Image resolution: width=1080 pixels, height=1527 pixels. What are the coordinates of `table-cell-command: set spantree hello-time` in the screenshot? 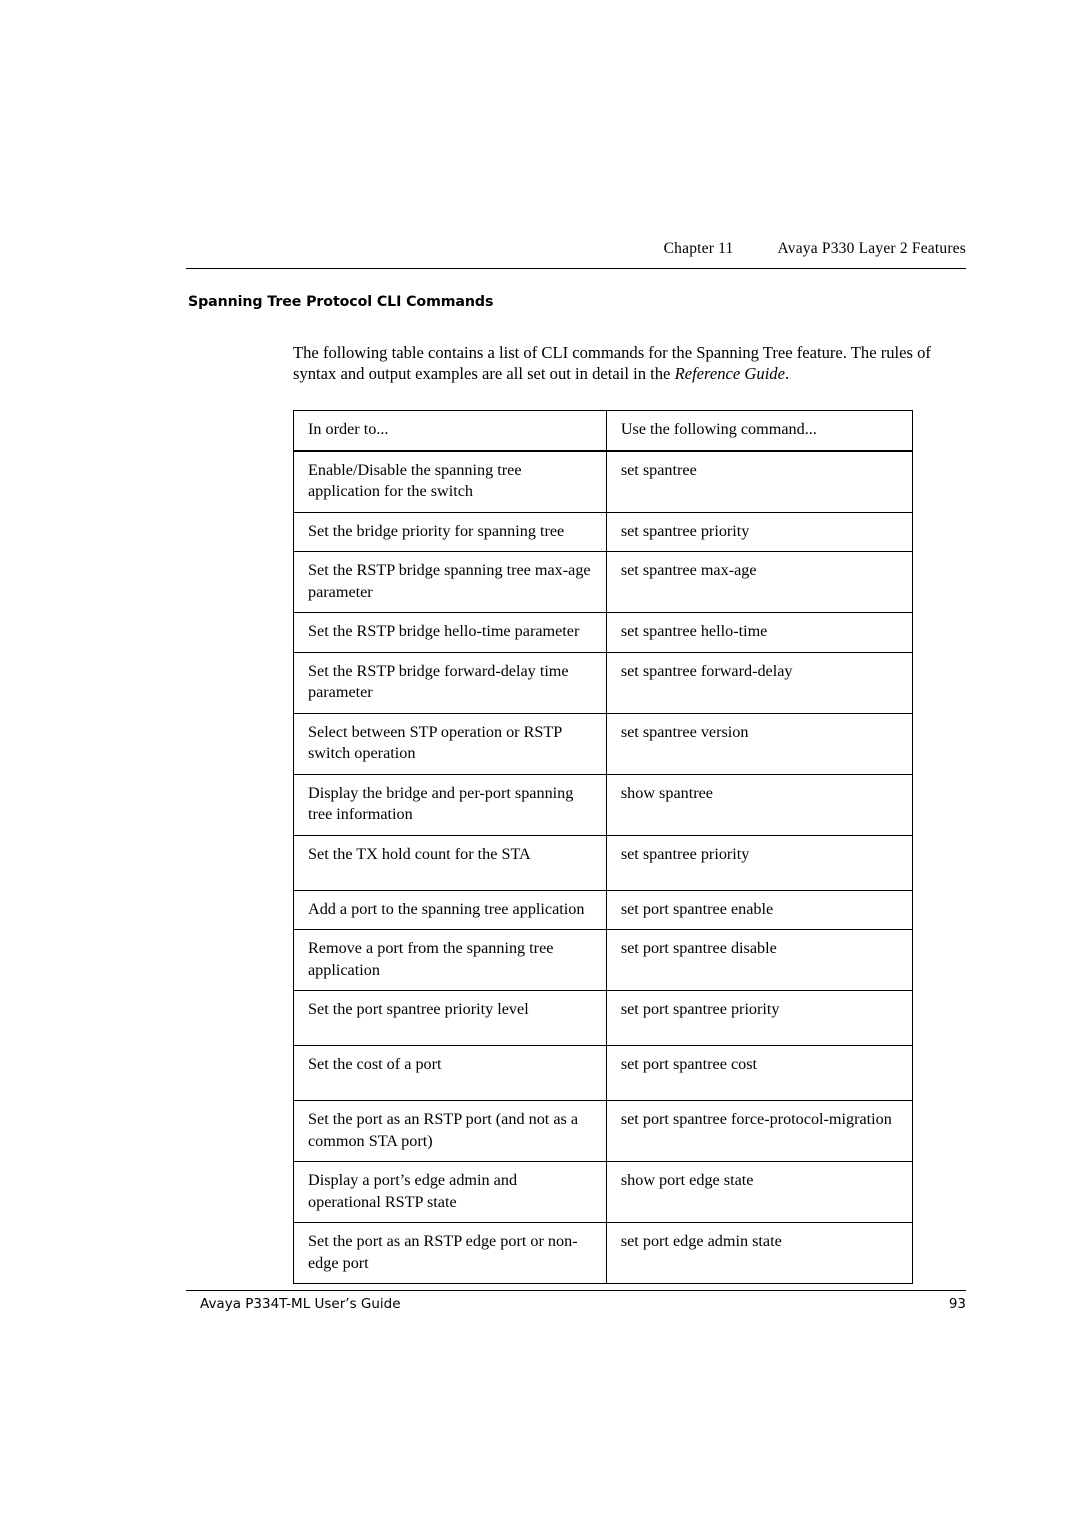 It's located at (759, 632).